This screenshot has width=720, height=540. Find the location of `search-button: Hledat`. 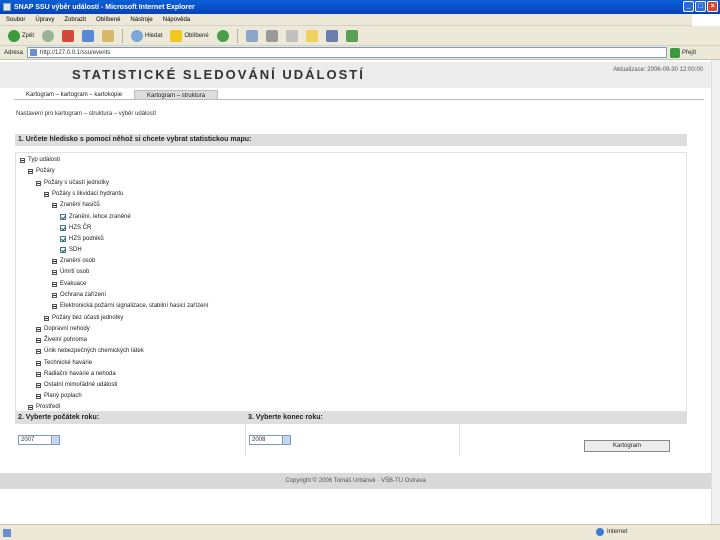

search-button: Hledat is located at coordinates (146, 36).